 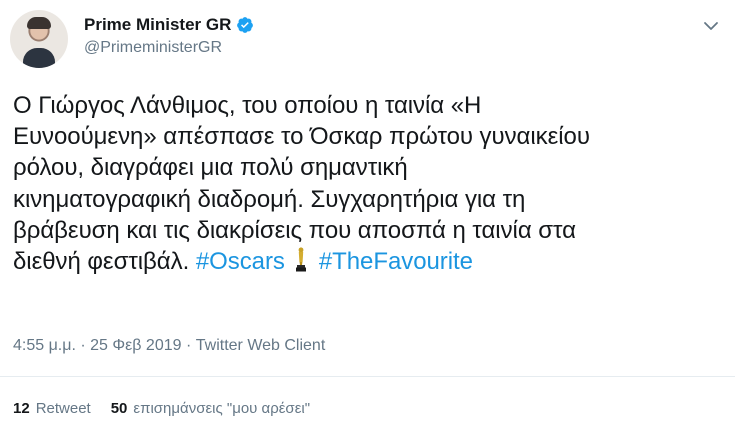 I want to click on avatar, so click(x=39, y=39).